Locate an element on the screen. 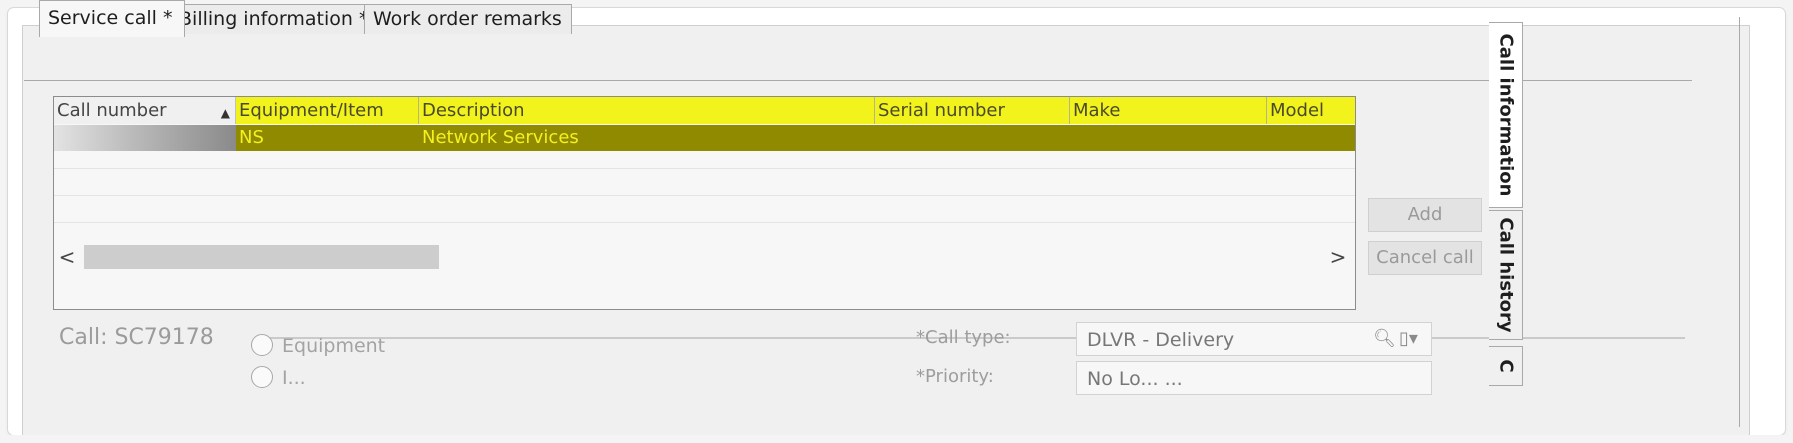 The width and height of the screenshot is (1793, 443). scroll-left-icon: < is located at coordinates (67, 257).